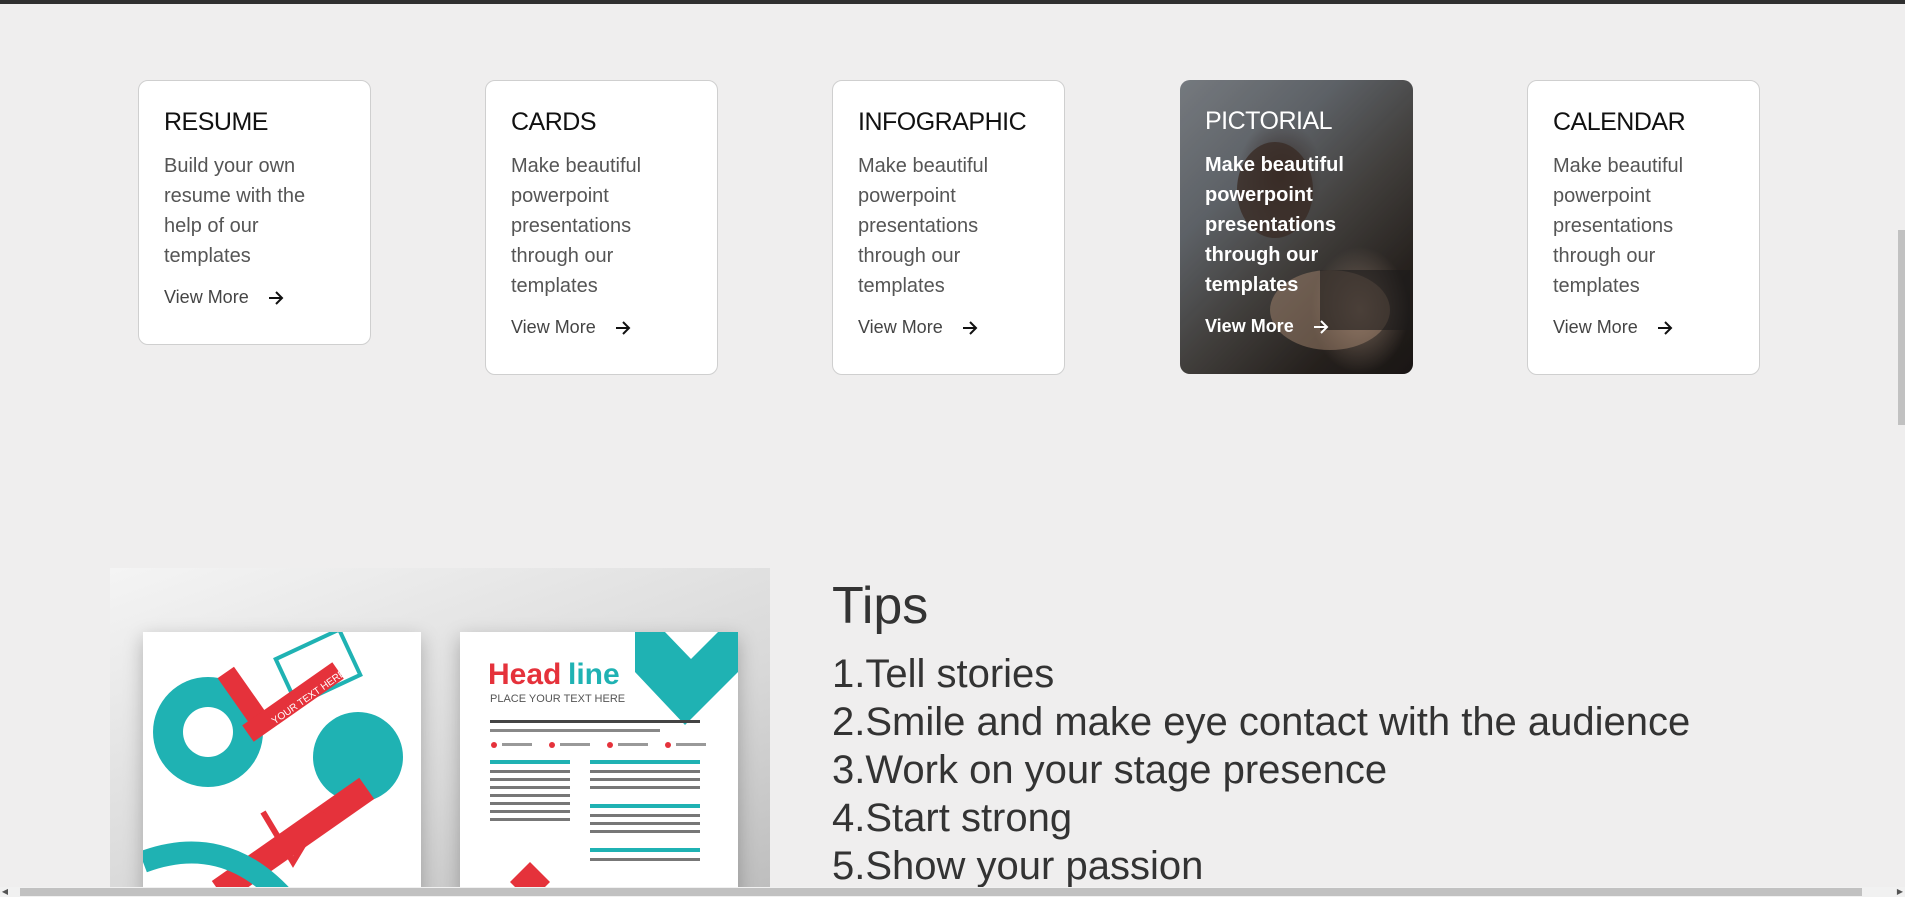  Describe the element at coordinates (952, 818) in the screenshot. I see `tip-item: 4.Start strong` at that location.